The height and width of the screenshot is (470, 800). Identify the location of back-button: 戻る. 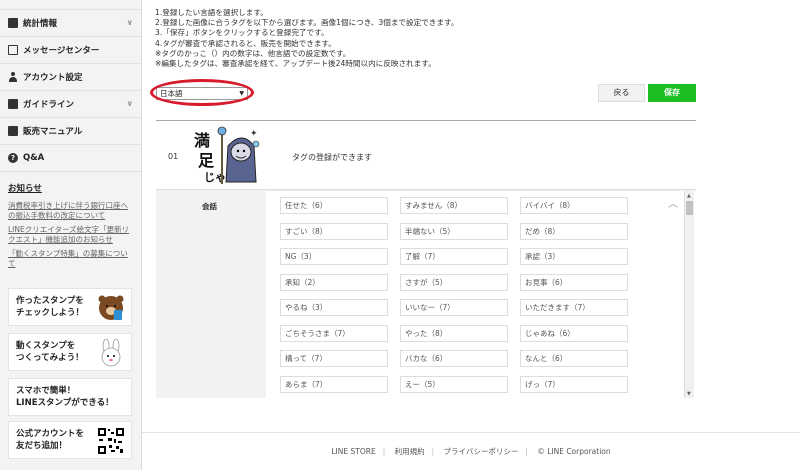
(621, 93).